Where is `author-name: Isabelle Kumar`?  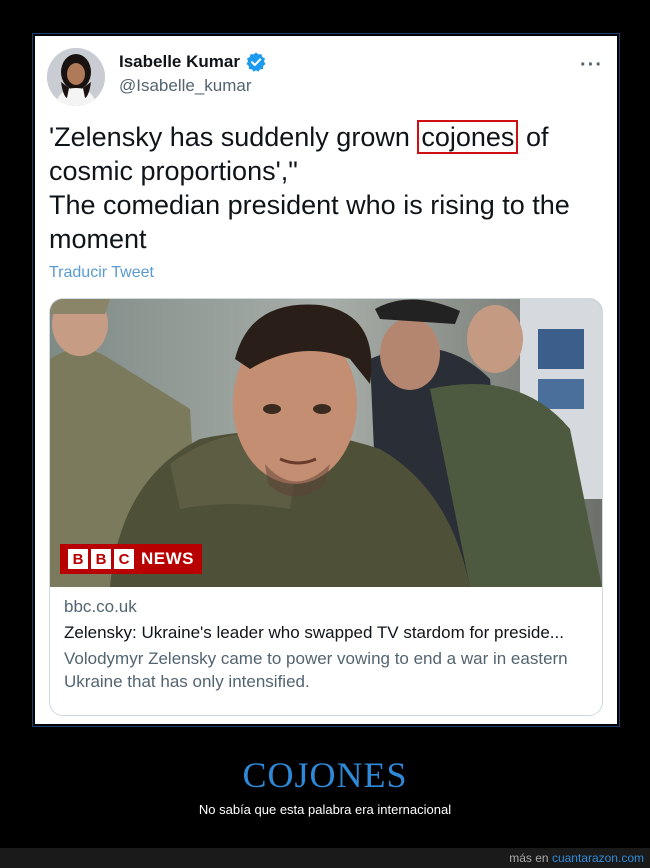
author-name: Isabelle Kumar is located at coordinates (179, 62).